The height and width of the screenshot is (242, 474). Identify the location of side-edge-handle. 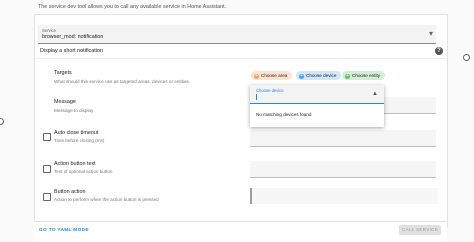
(2, 121).